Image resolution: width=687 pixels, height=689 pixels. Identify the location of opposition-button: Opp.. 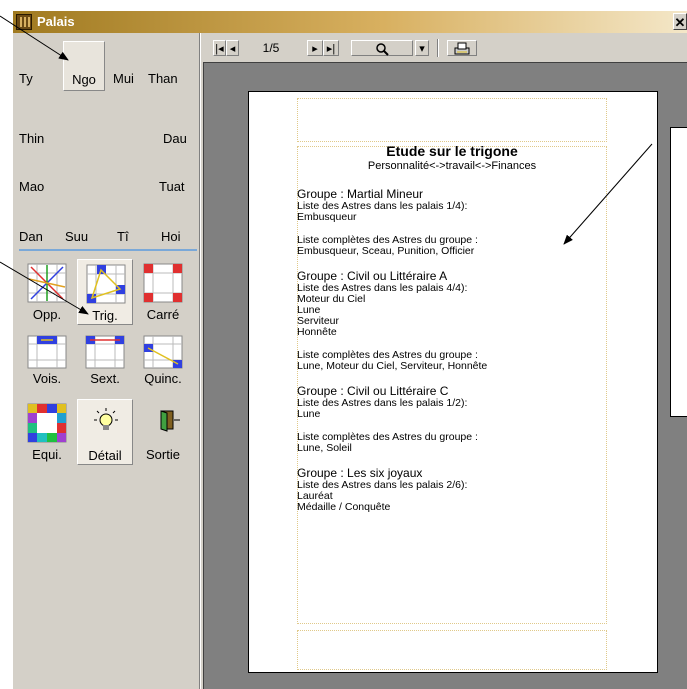
(47, 292).